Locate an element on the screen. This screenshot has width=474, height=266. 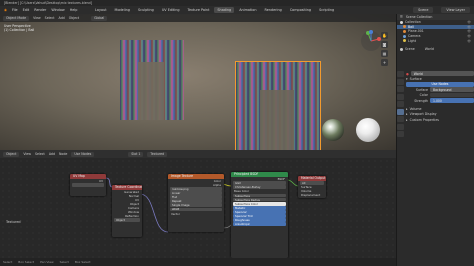
surface-label: Surface is located at coordinates (421, 89).